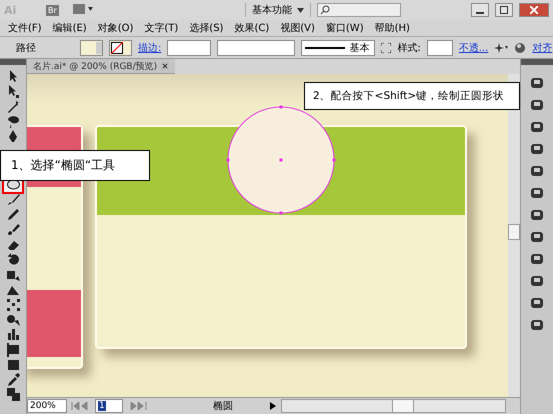 The height and width of the screenshot is (414, 553). What do you see at coordinates (13, 106) in the screenshot?
I see `wand-icon` at bounding box center [13, 106].